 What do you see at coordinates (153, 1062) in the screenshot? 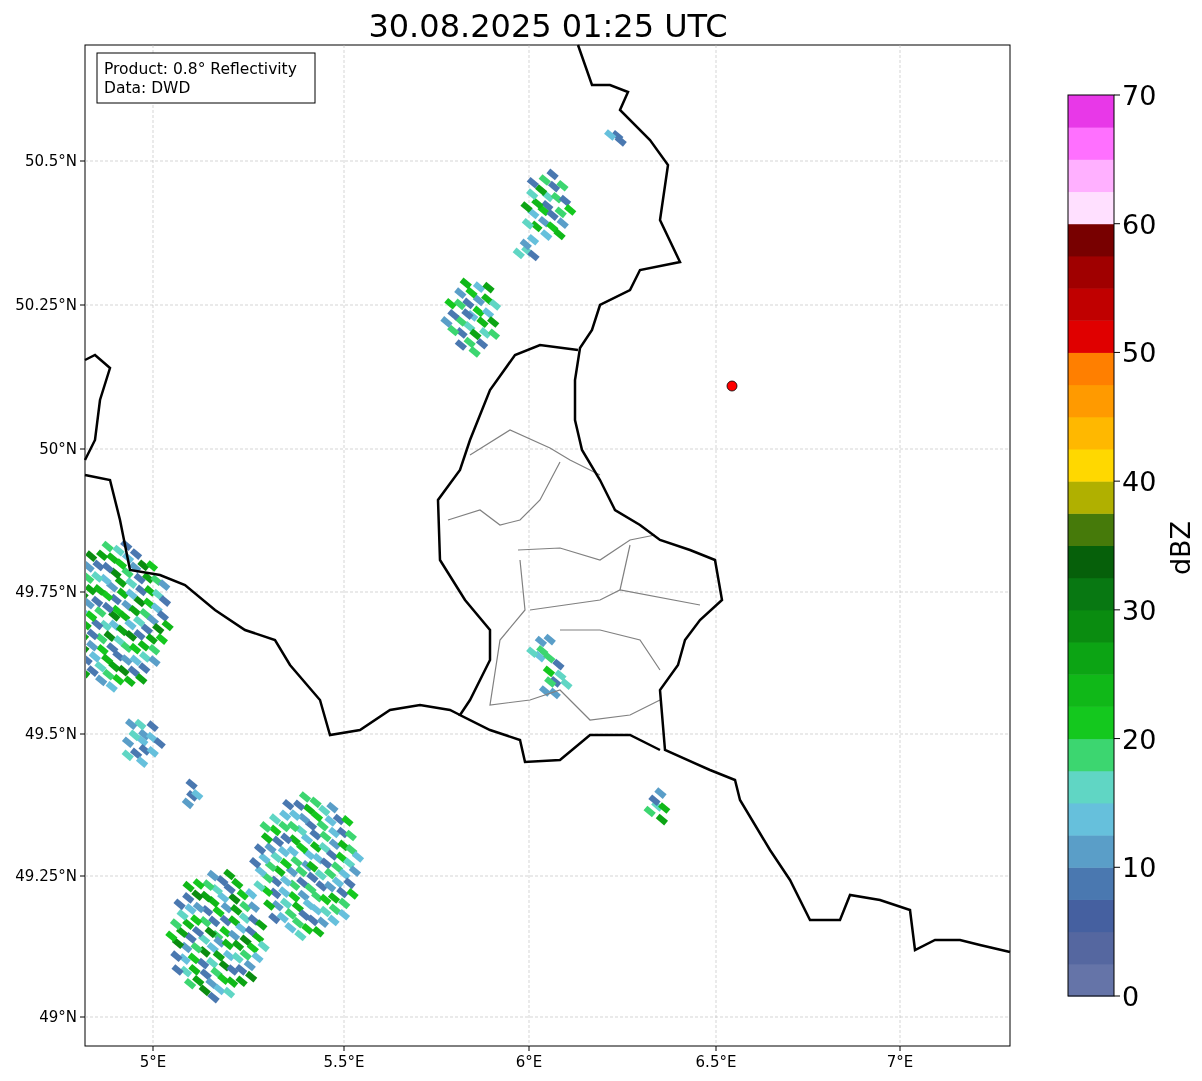
I see `longitude-label: 5°E` at bounding box center [153, 1062].